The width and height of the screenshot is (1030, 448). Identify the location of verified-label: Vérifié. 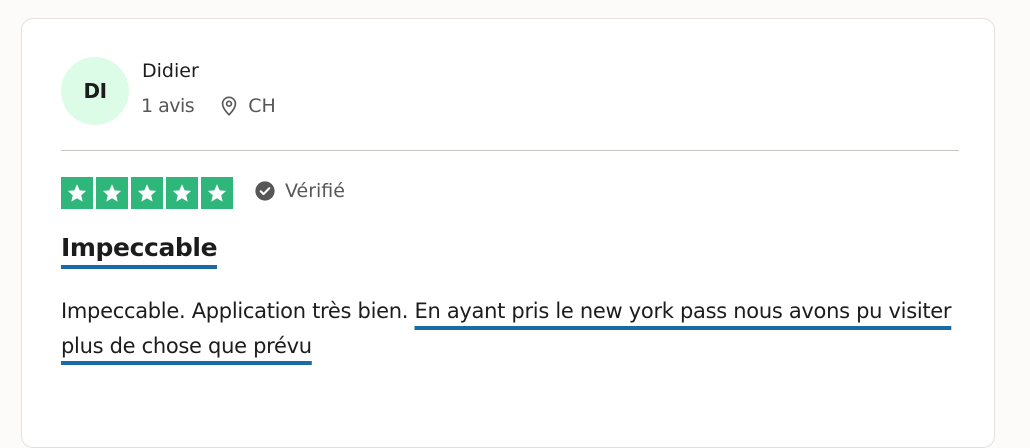
(315, 191).